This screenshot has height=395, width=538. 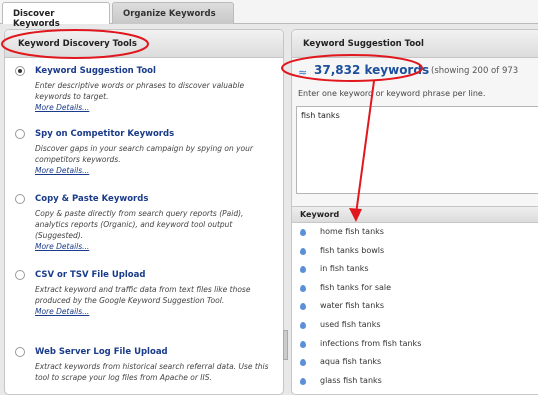 I want to click on panel-title: Keyword Discovery Tools, so click(x=144, y=44).